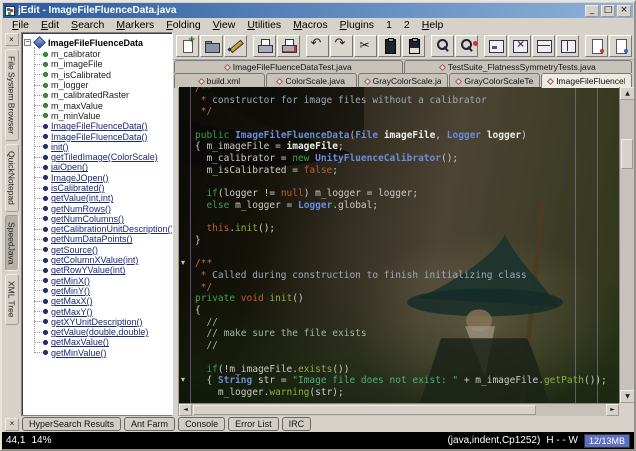  Describe the element at coordinates (626, 245) in the screenshot. I see `vertical-scrollbar: ▲ ▼` at that location.